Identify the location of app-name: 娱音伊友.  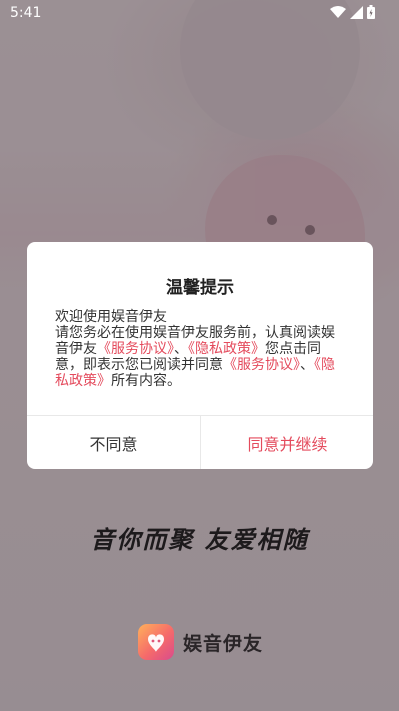
(223, 643).